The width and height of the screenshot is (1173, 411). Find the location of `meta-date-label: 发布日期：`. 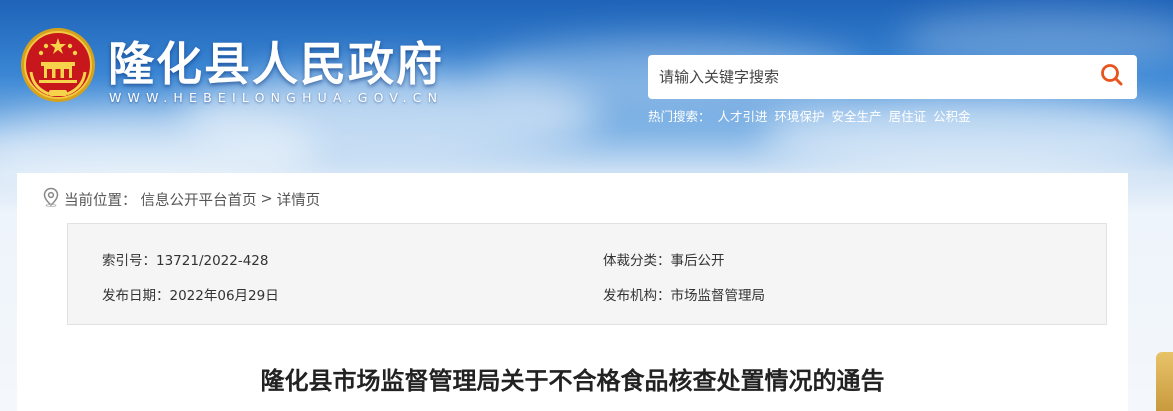

meta-date-label: 发布日期： is located at coordinates (136, 296).